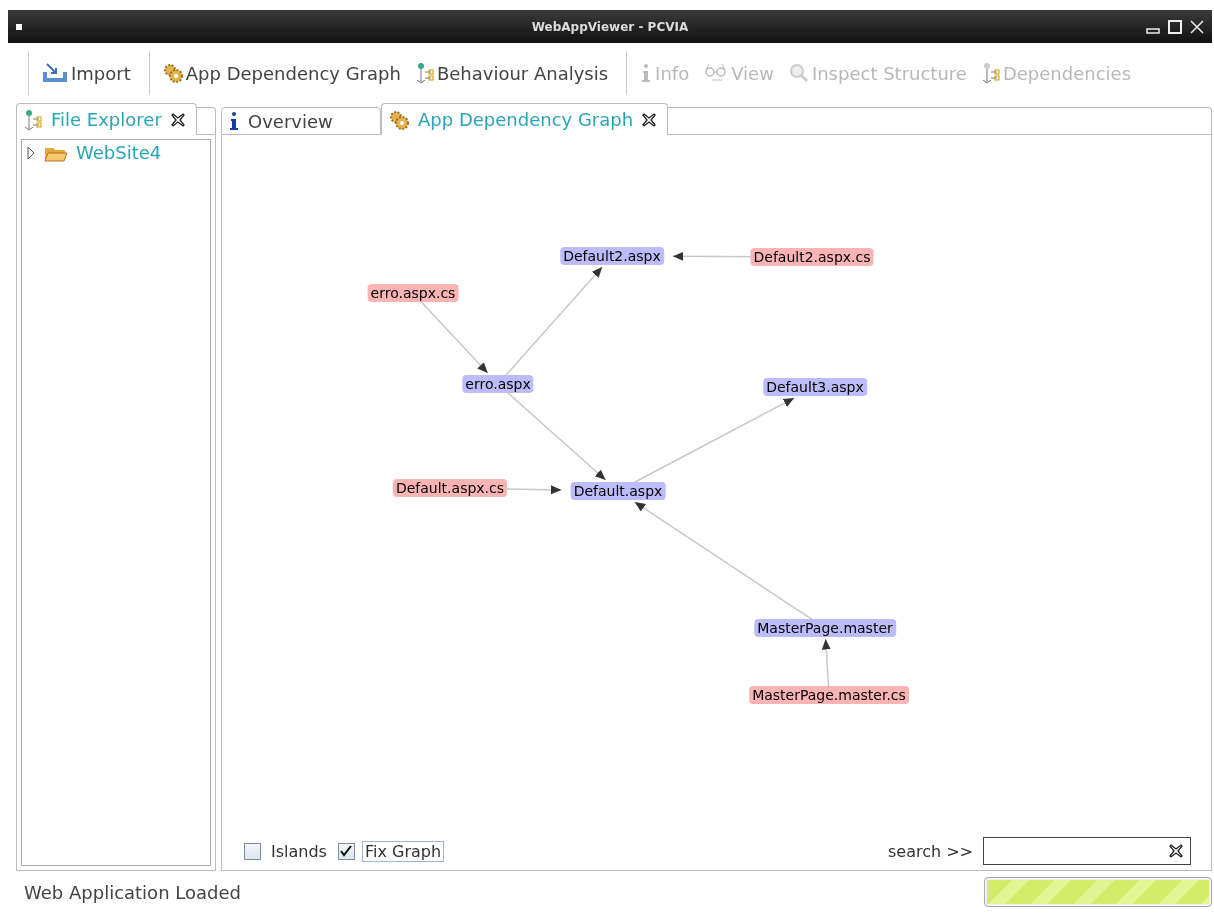 This screenshot has width=1214, height=913. Describe the element at coordinates (132, 892) in the screenshot. I see `status-text: Web Application Loaded` at that location.